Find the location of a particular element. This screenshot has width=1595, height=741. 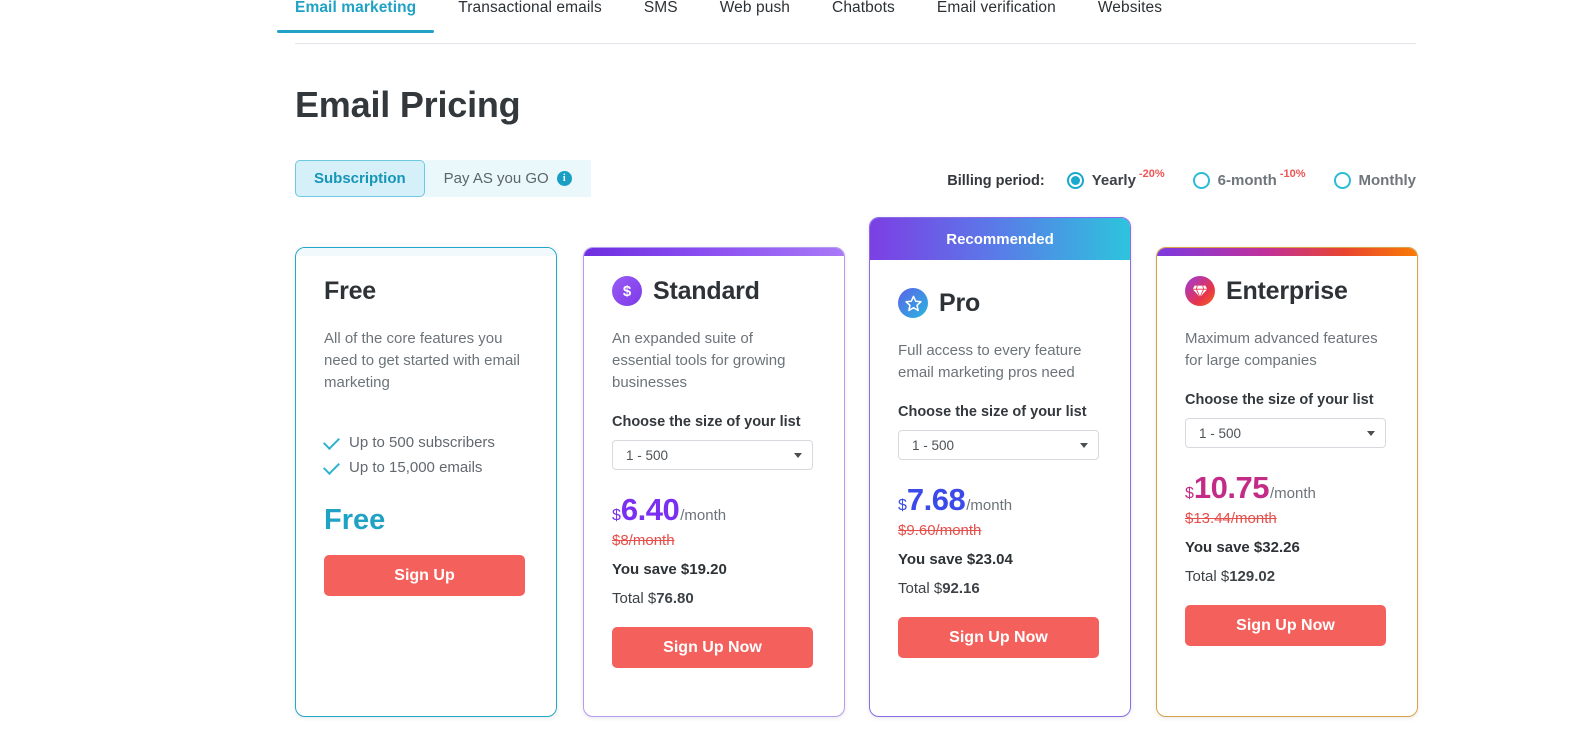

price-amount: 6.40 is located at coordinates (650, 509).